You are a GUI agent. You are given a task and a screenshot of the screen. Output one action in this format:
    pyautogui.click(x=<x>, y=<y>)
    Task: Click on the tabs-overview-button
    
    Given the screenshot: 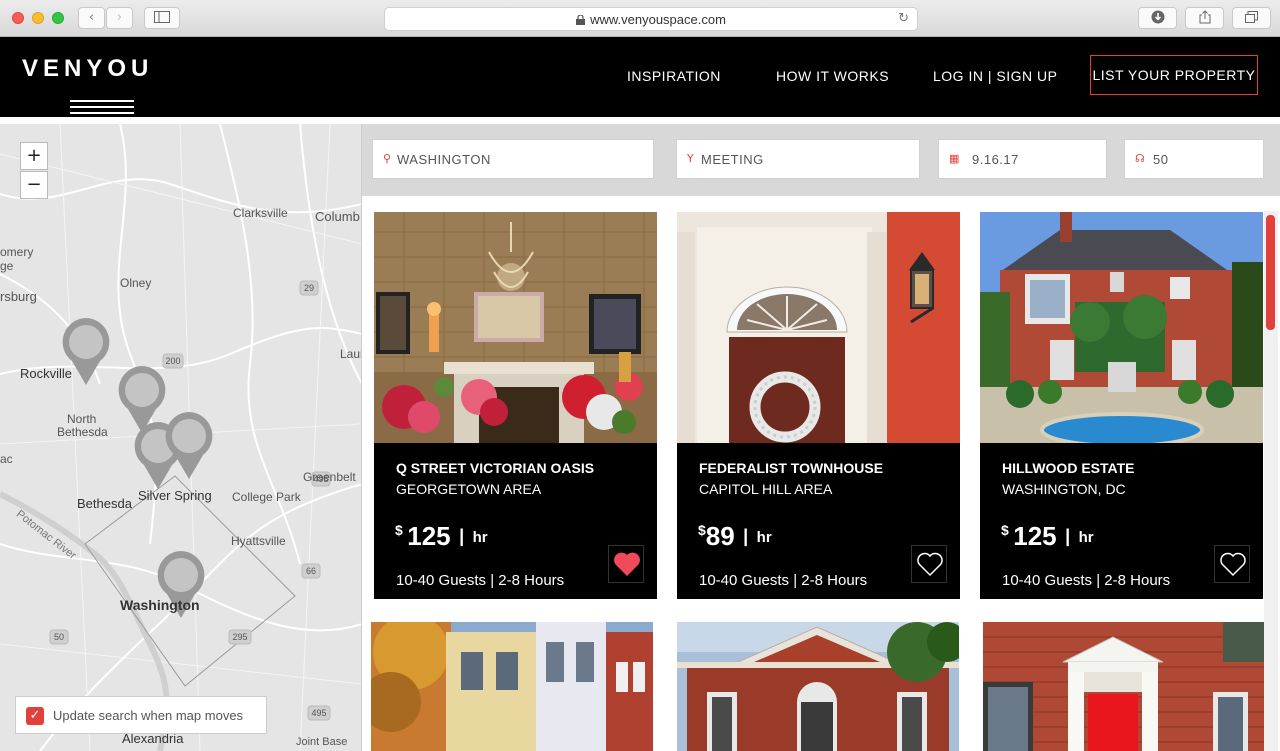 What is the action you would take?
    pyautogui.click(x=1251, y=18)
    